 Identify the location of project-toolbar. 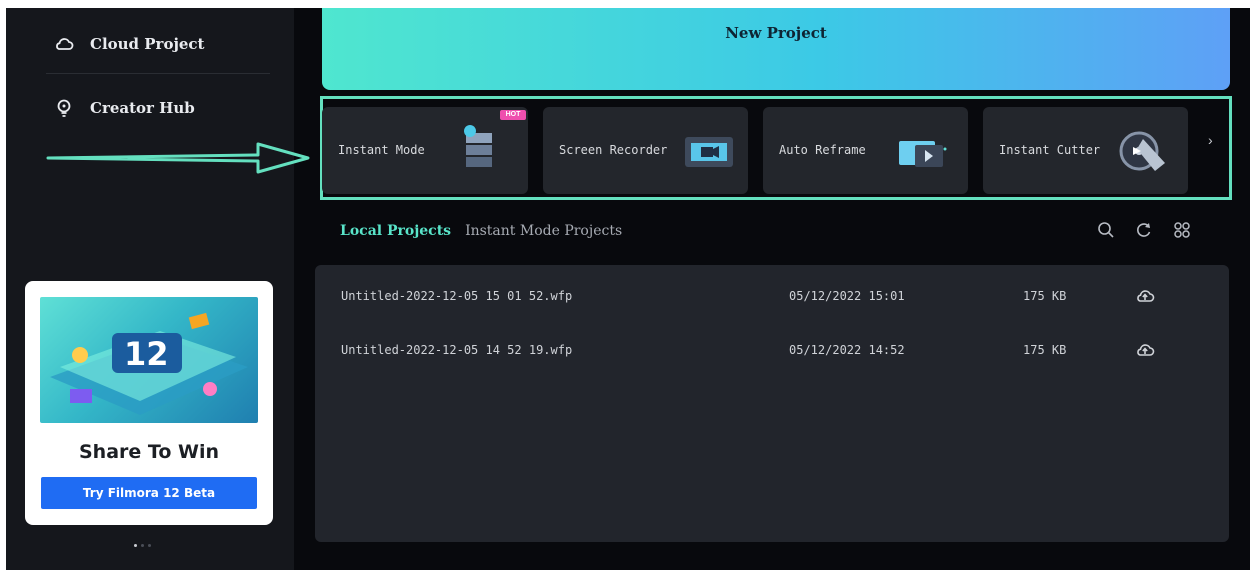
(1144, 230).